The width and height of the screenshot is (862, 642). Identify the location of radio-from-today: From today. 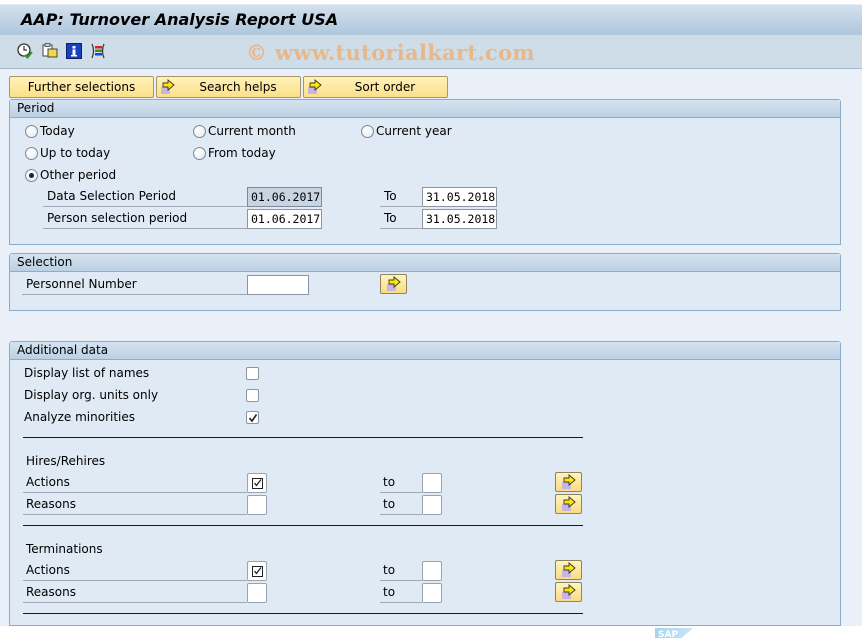
(234, 153).